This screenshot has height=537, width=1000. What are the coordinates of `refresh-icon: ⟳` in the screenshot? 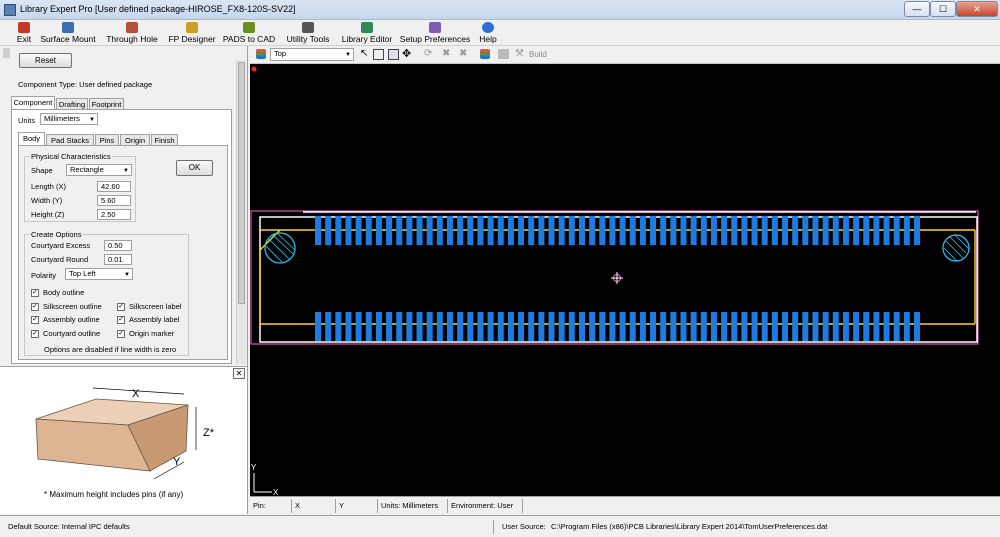 It's located at (428, 53).